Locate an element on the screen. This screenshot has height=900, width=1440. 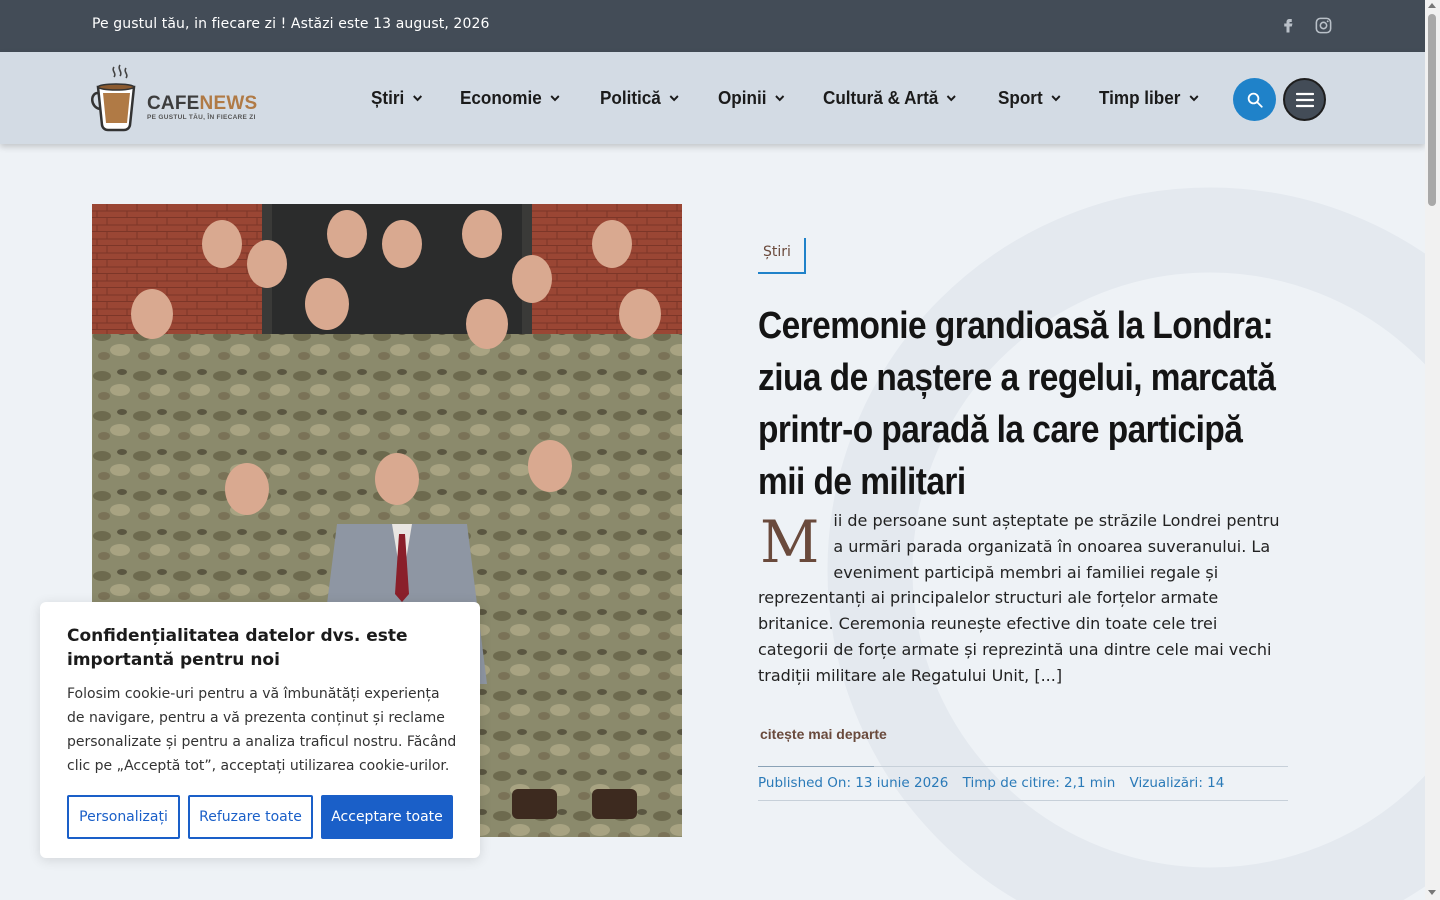
coffee-cup-icon is located at coordinates (113, 98).